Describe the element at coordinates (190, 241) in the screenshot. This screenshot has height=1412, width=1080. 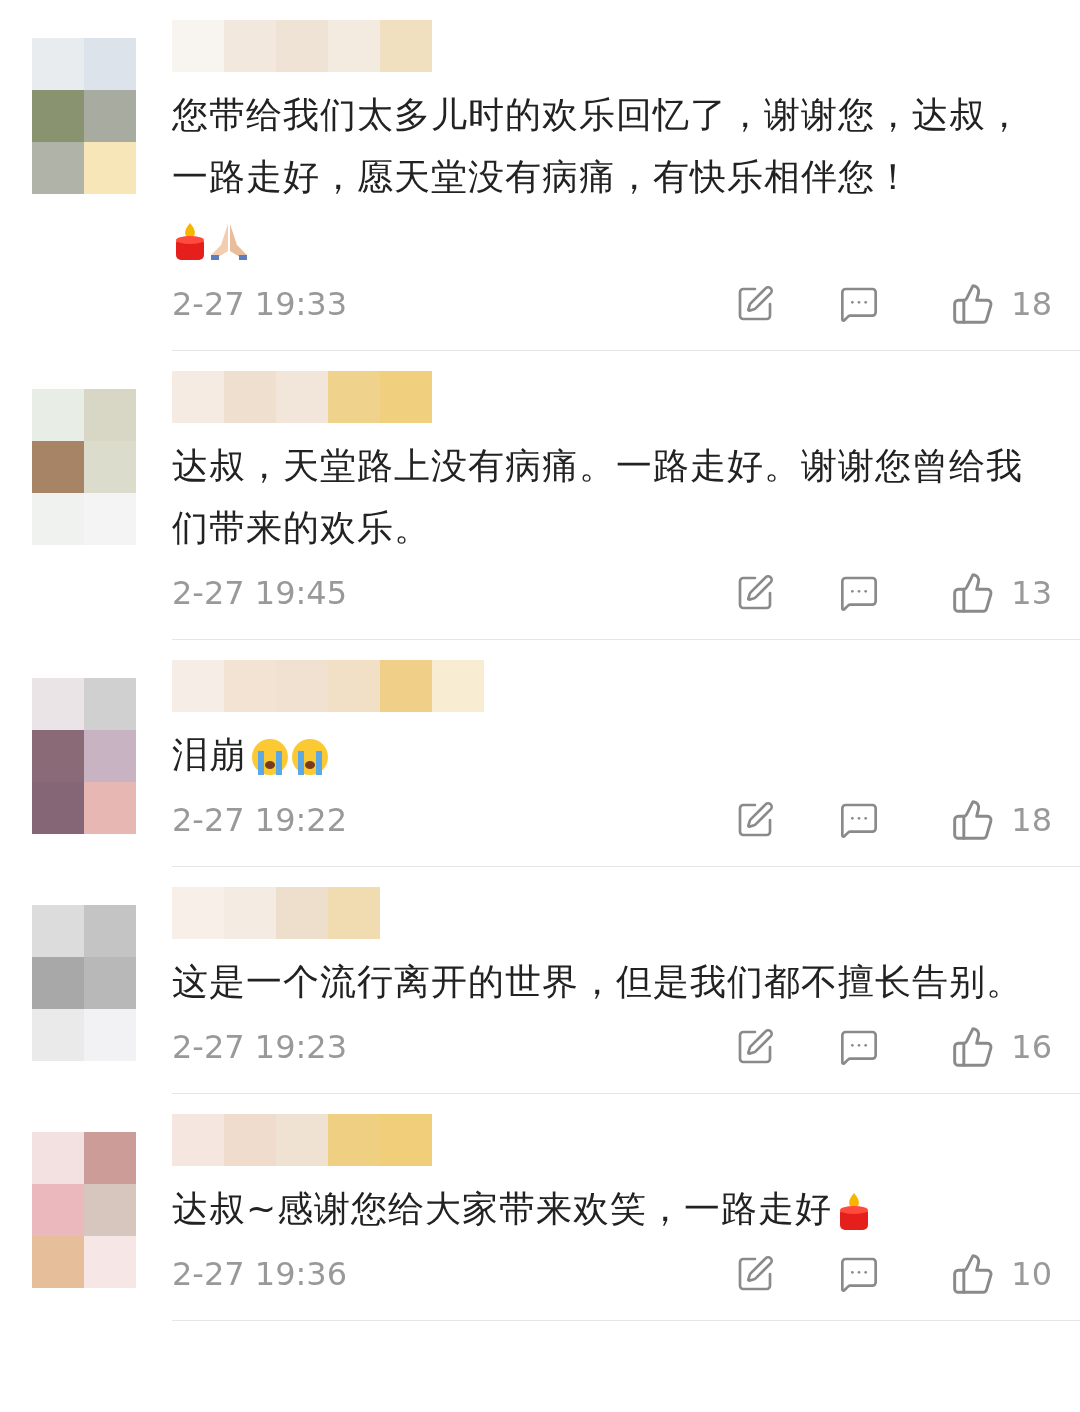
I see `candle-icon` at that location.